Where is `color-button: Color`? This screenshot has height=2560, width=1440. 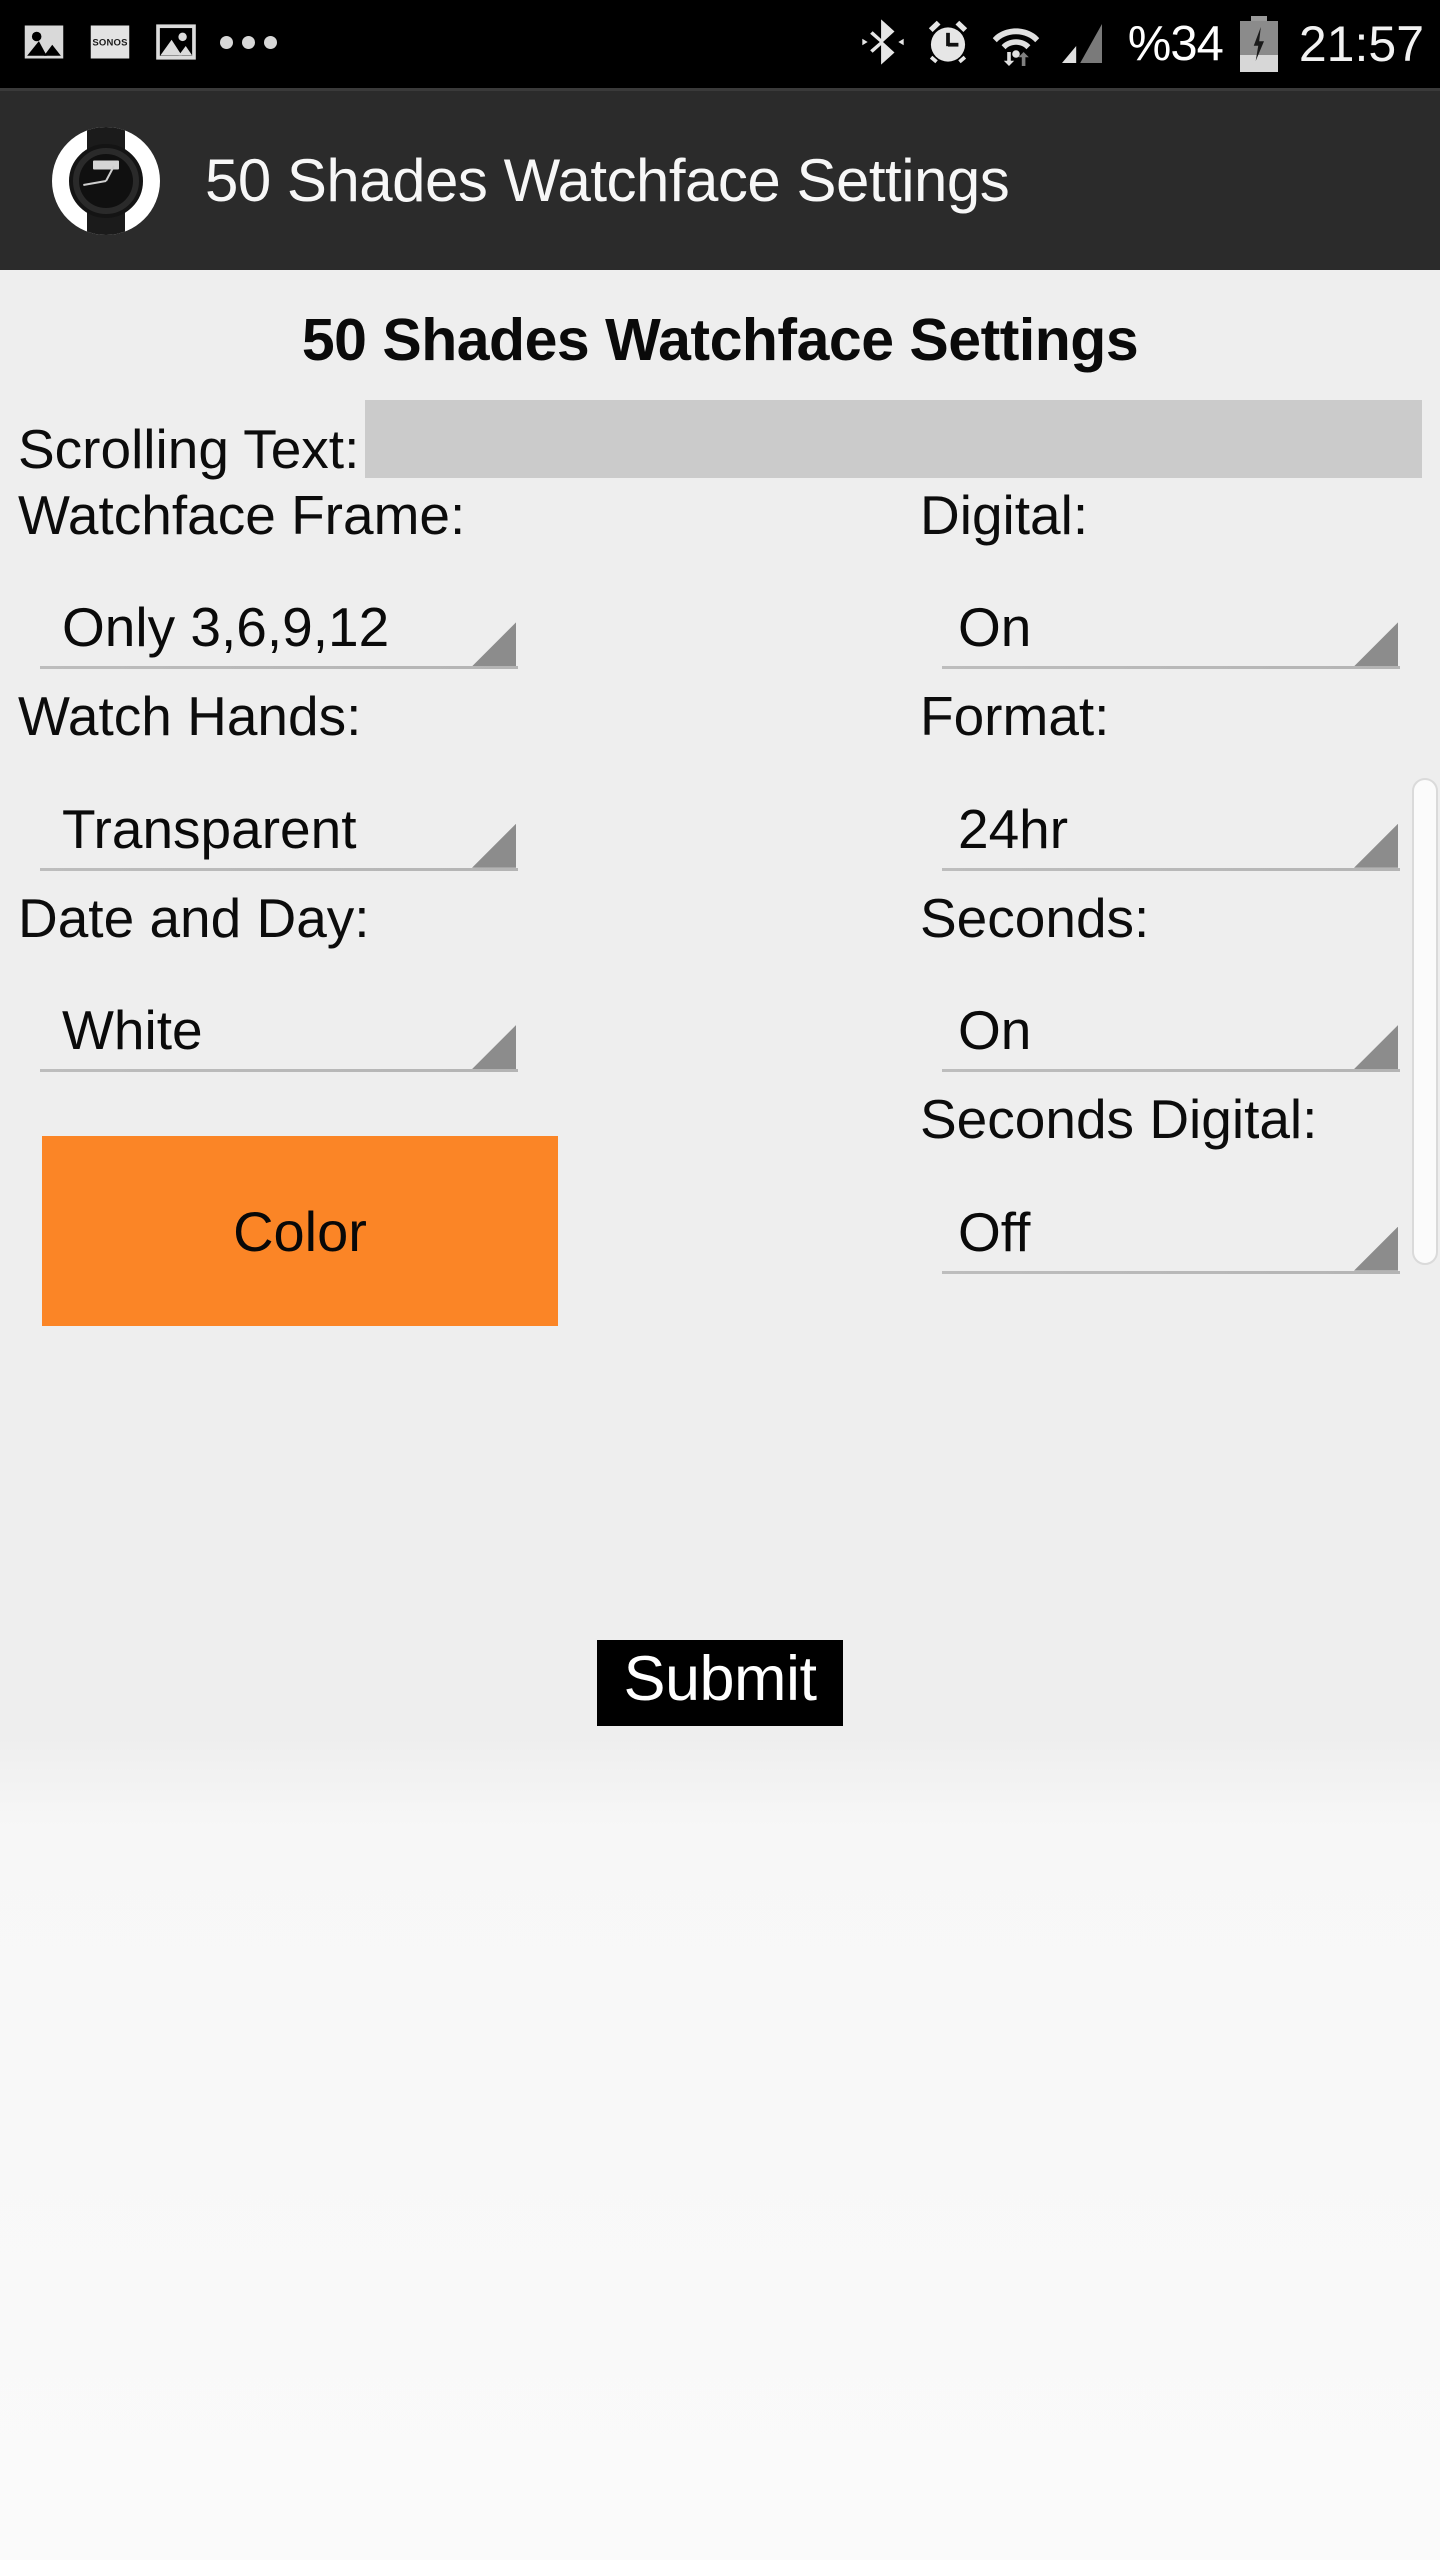 color-button: Color is located at coordinates (300, 1231).